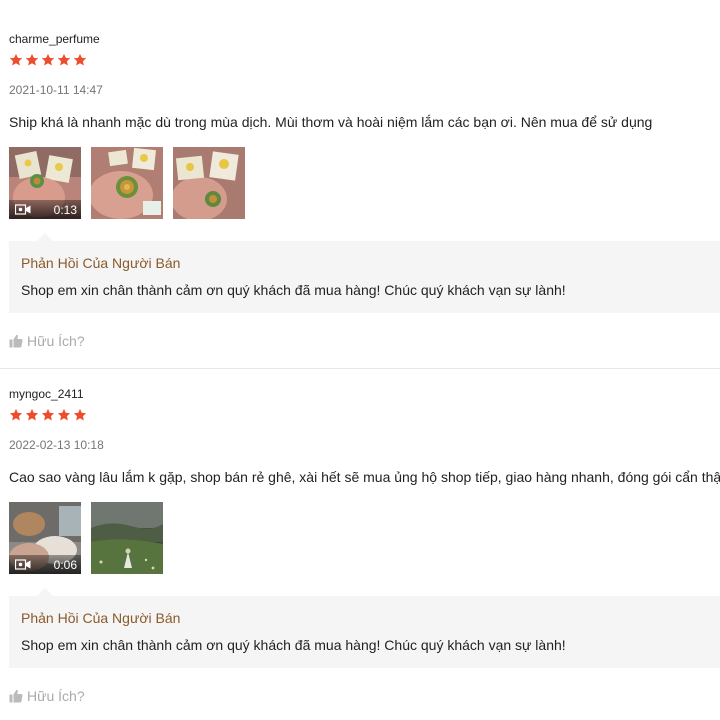 Image resolution: width=720 pixels, height=720 pixels. I want to click on review-video-thumbnail: 0:06, so click(45, 538).